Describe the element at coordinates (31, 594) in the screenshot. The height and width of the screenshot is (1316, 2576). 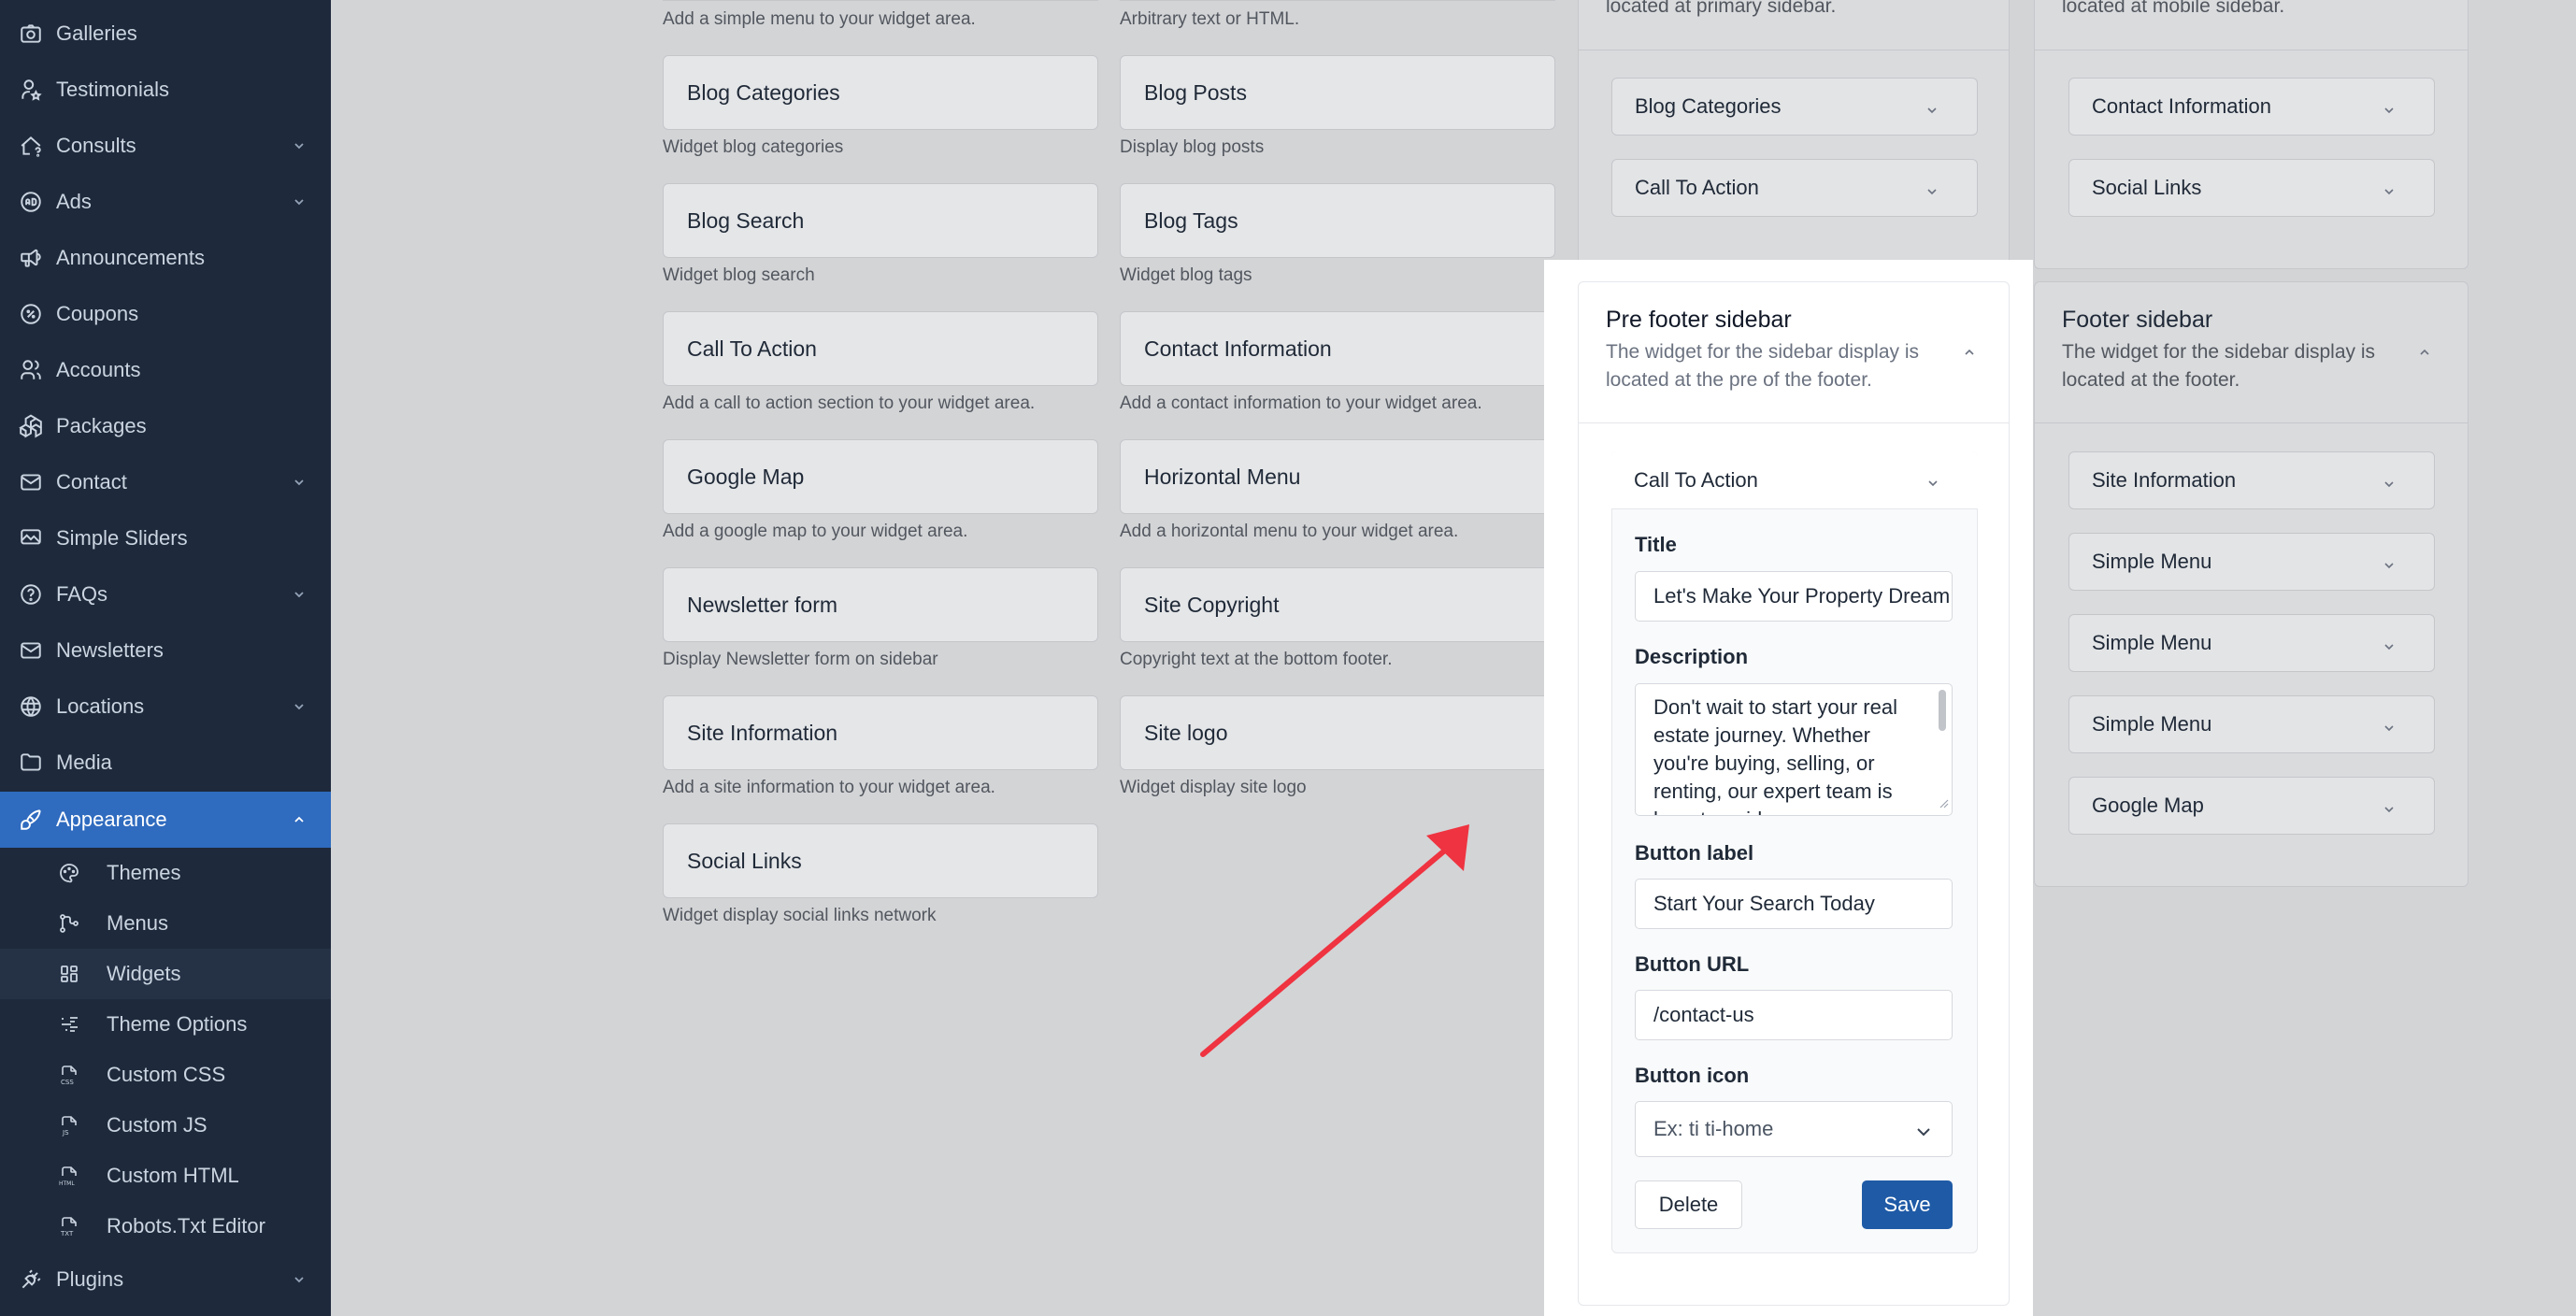
I see `help-circle-icon` at that location.